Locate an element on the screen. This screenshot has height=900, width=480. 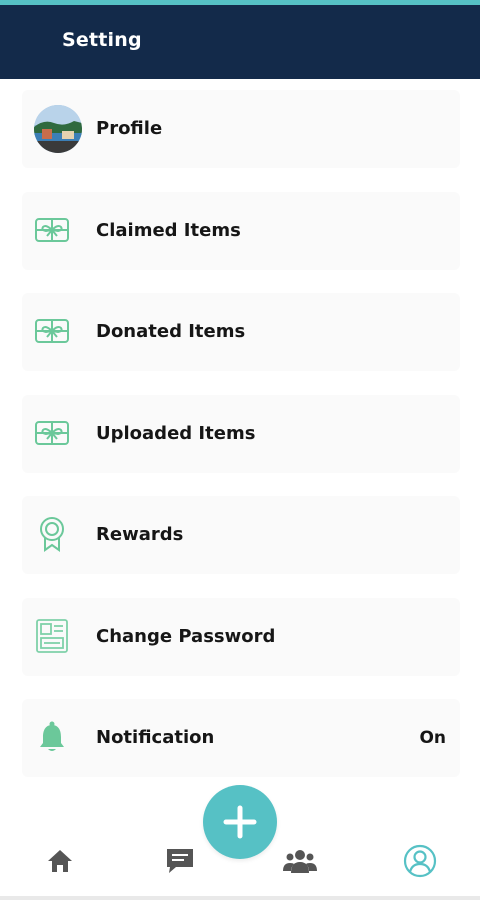
menu-item-rewards: Rewards is located at coordinates (241, 535).